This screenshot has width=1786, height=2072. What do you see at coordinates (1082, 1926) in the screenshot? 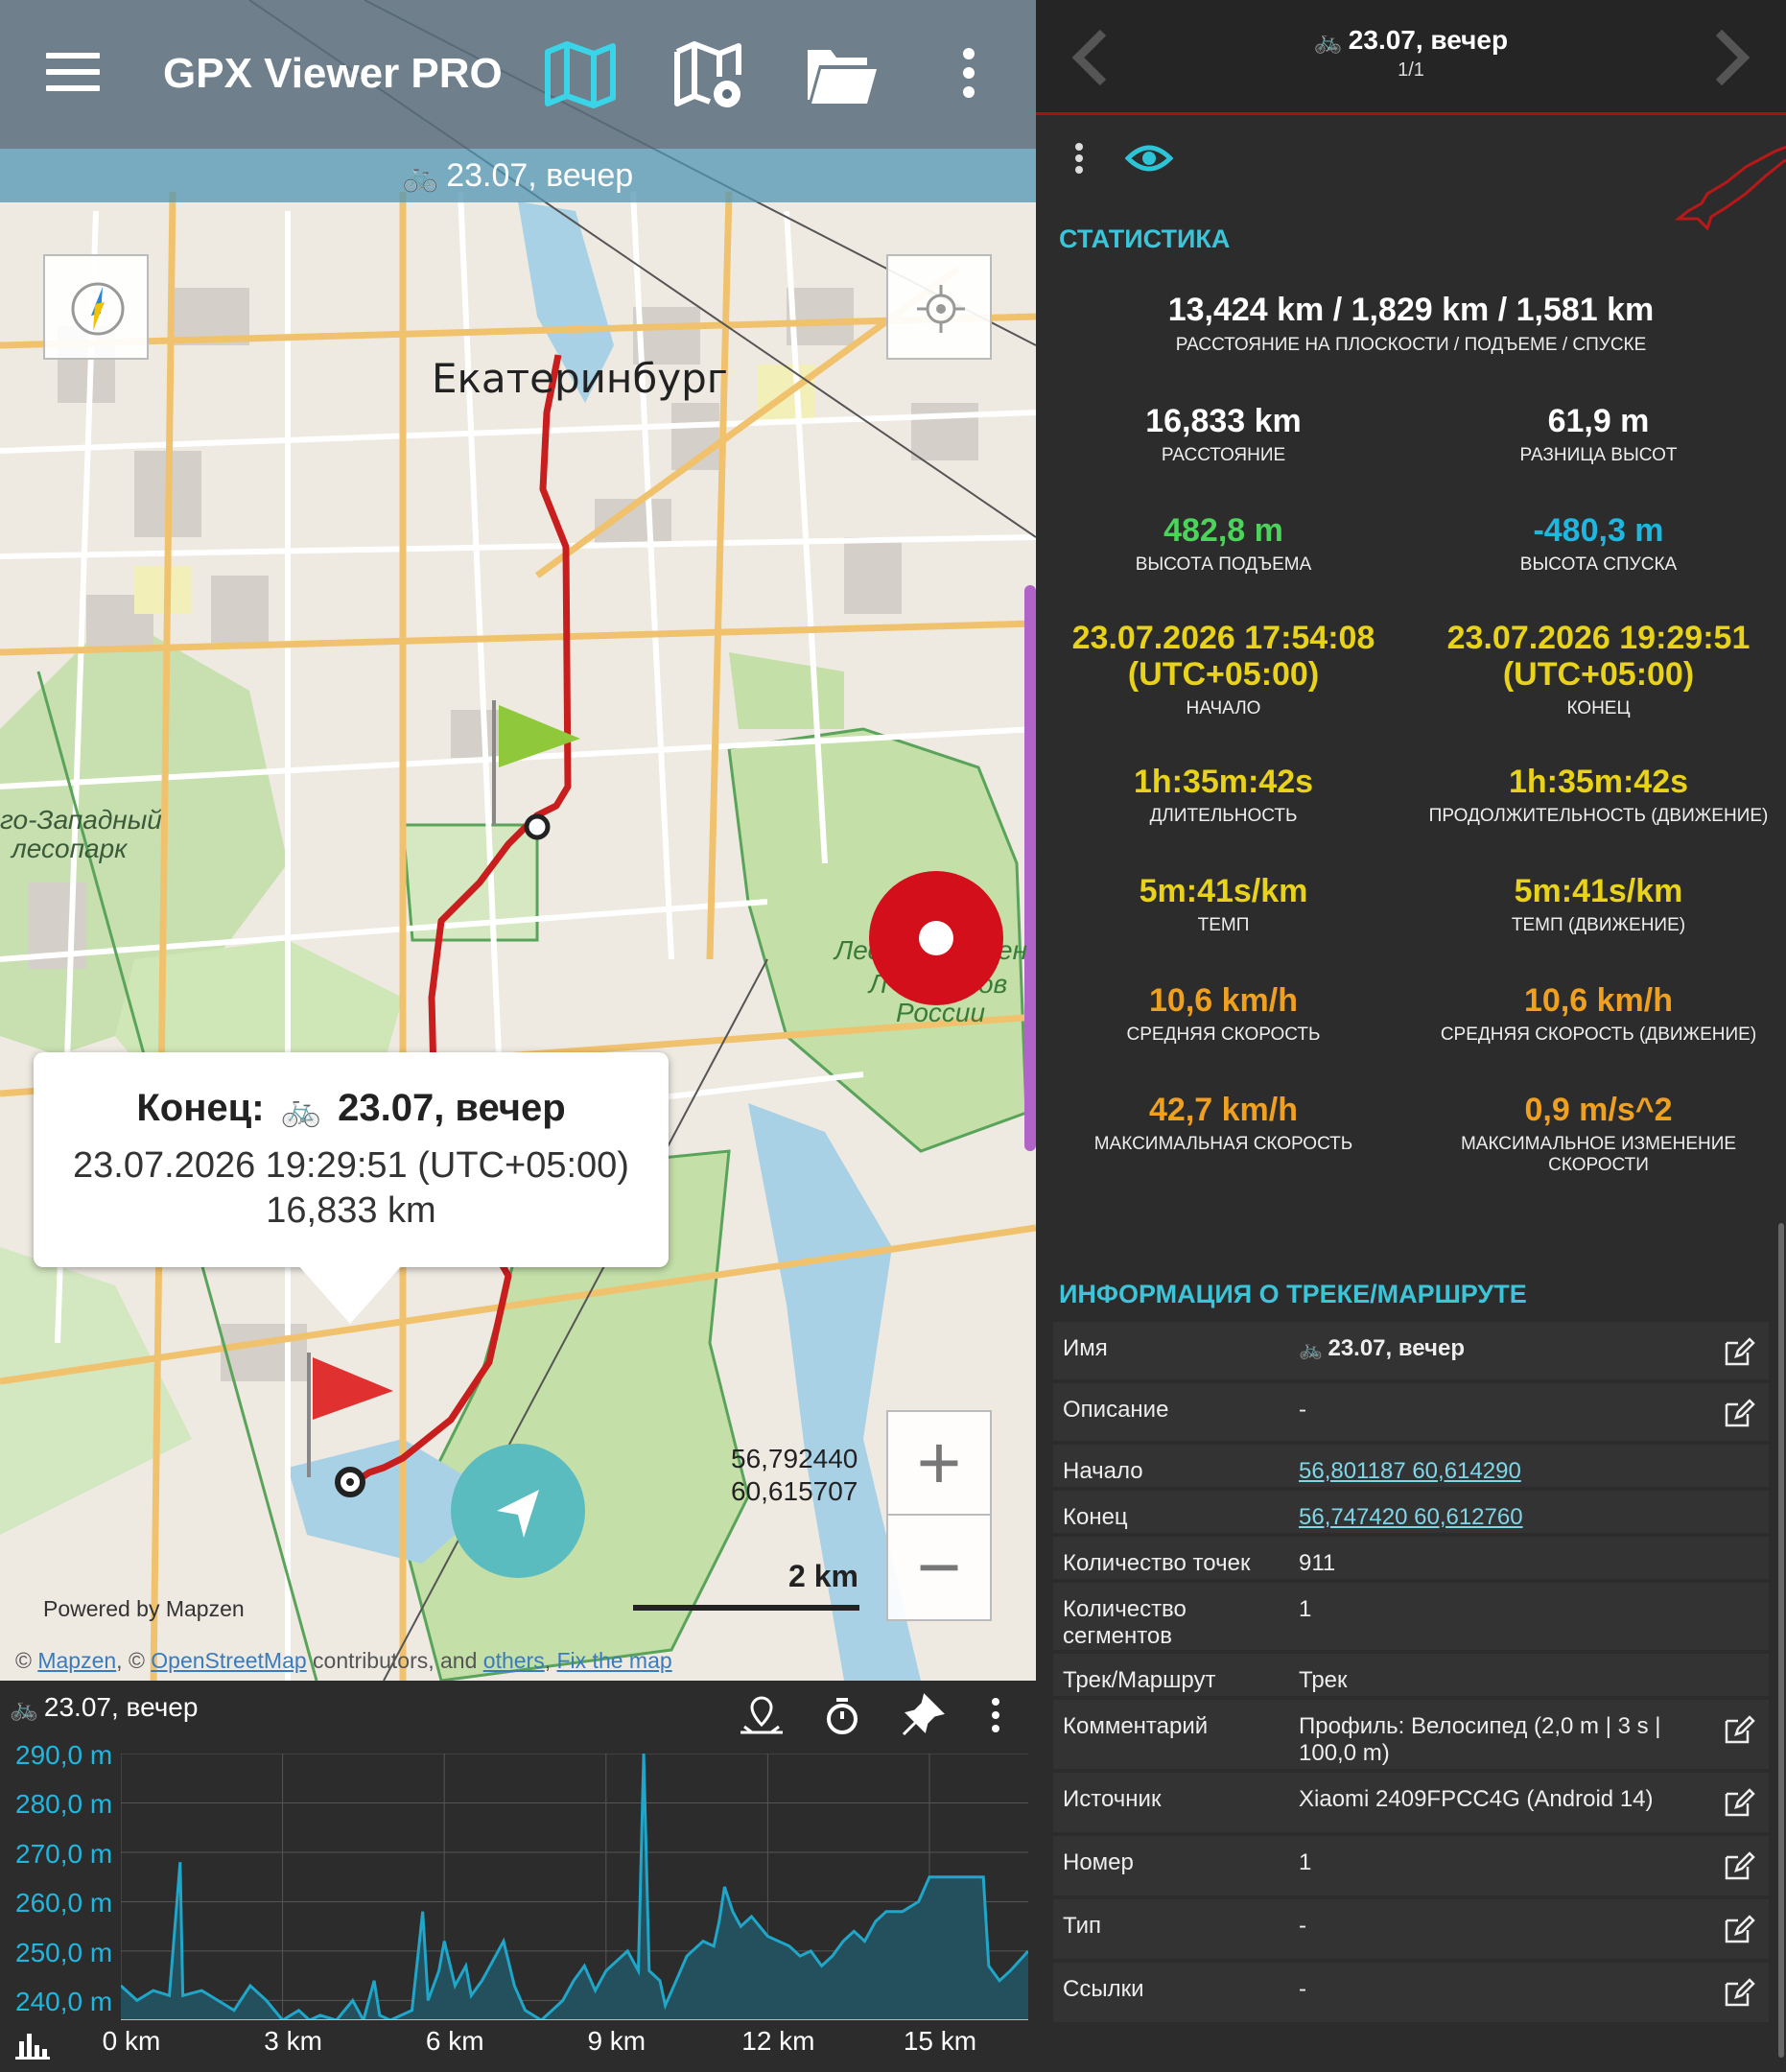
I see `info-key: Тип` at bounding box center [1082, 1926].